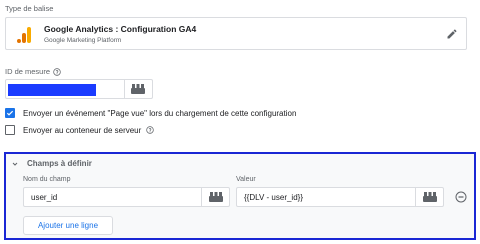 This screenshot has height=244, width=480. Describe the element at coordinates (68, 225) in the screenshot. I see `add-row-button: Ajouter une ligne` at that location.